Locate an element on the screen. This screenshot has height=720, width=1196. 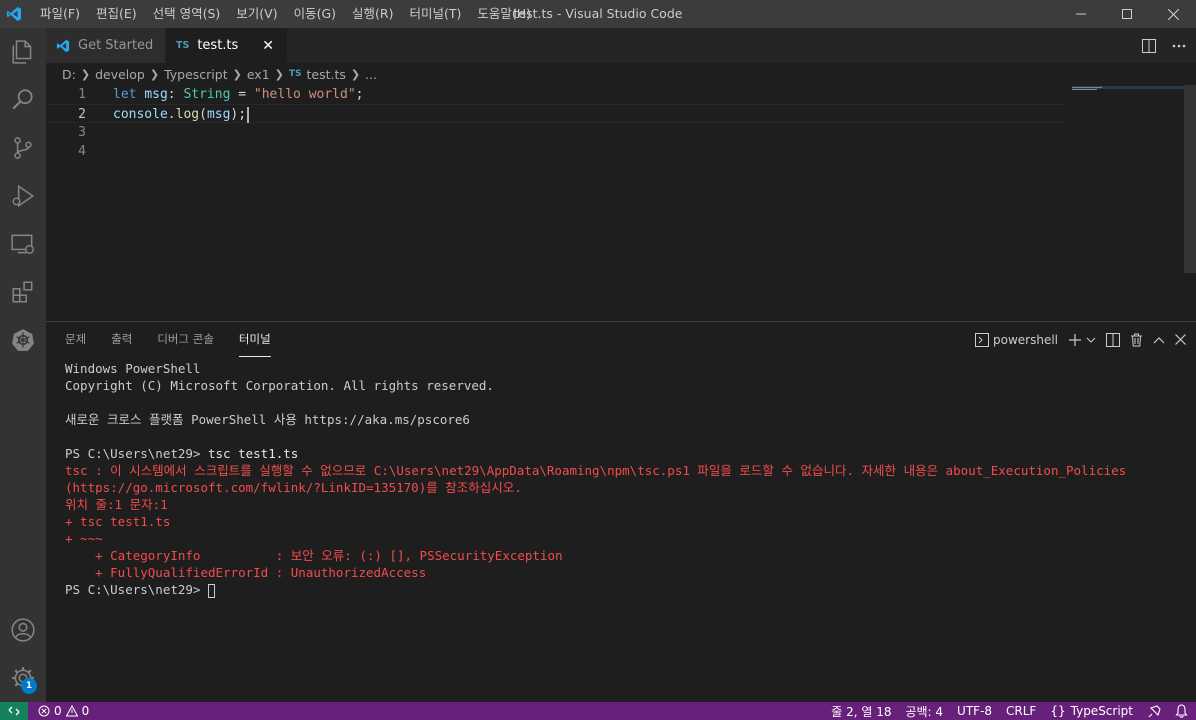
tab-output: 출력 is located at coordinates (121, 339).